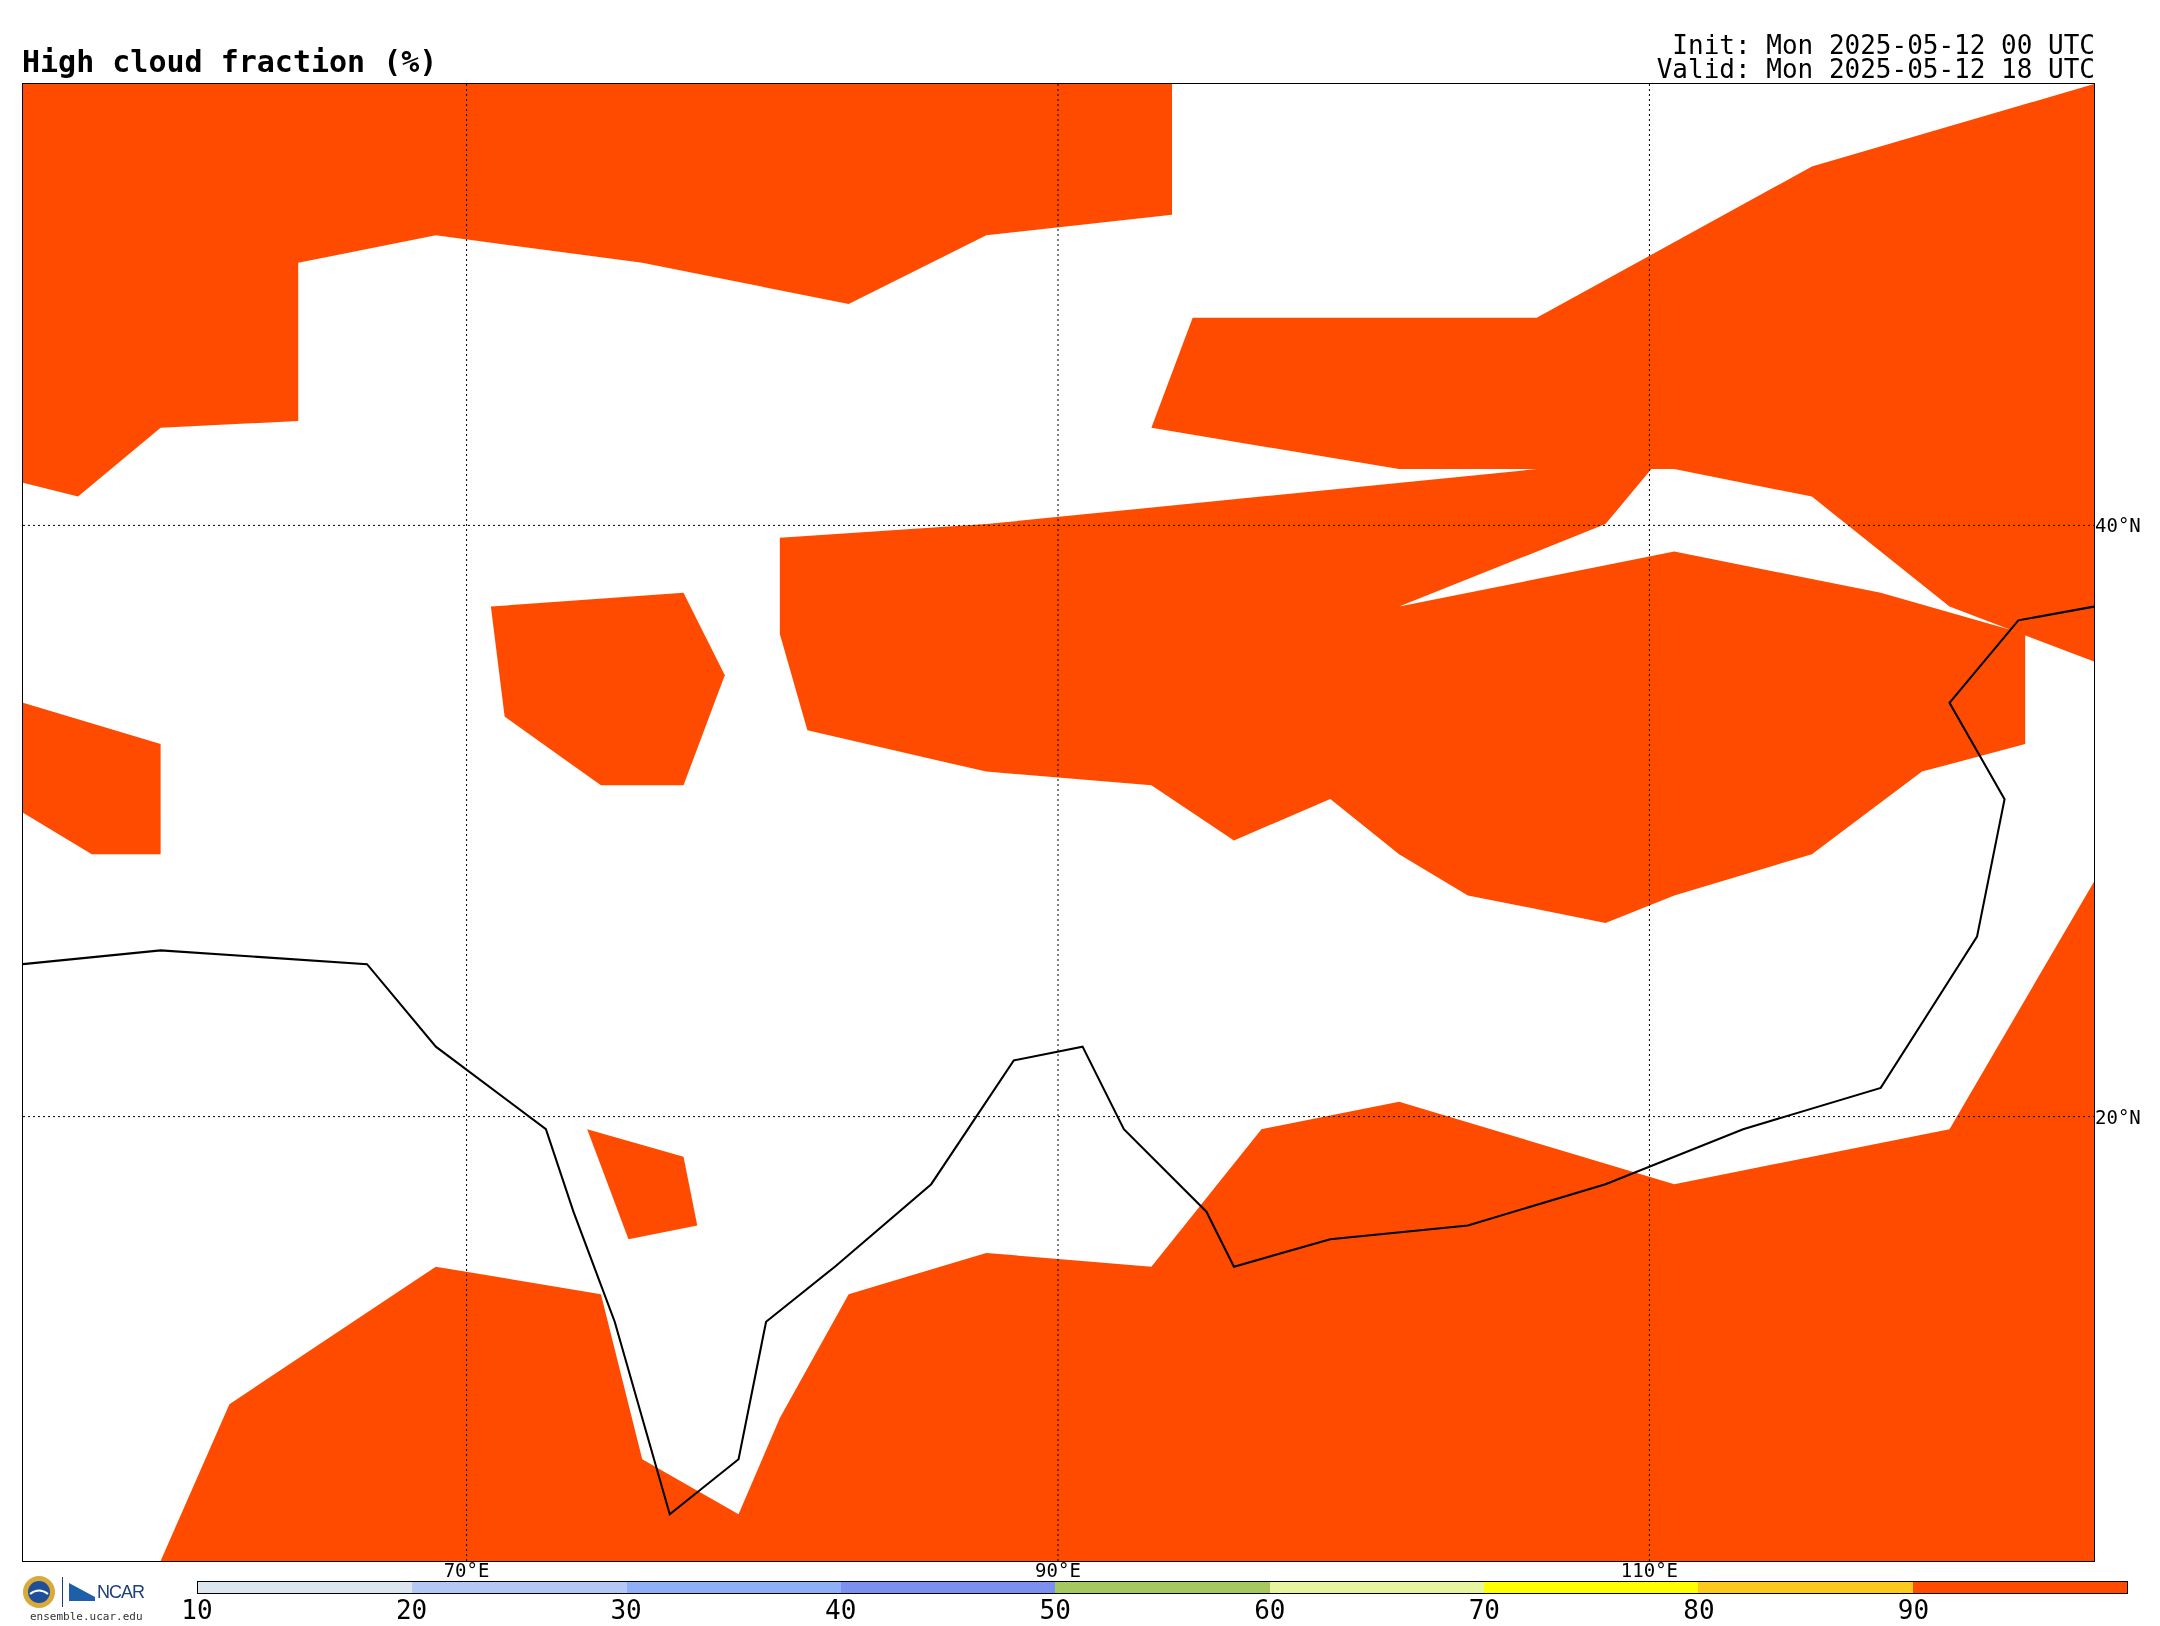 The width and height of the screenshot is (2160, 1626). I want to click on longitude-label: 70°E, so click(466, 1570).